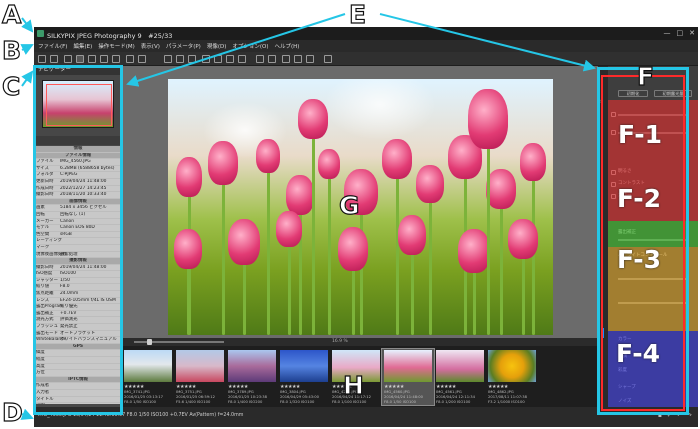 Image resolution: width=700 pixels, height=429 pixels. Describe the element at coordinates (110, 36) in the screenshot. I see `window-title: SILKYPIX JPEG Photography 9 #25/33` at that location.